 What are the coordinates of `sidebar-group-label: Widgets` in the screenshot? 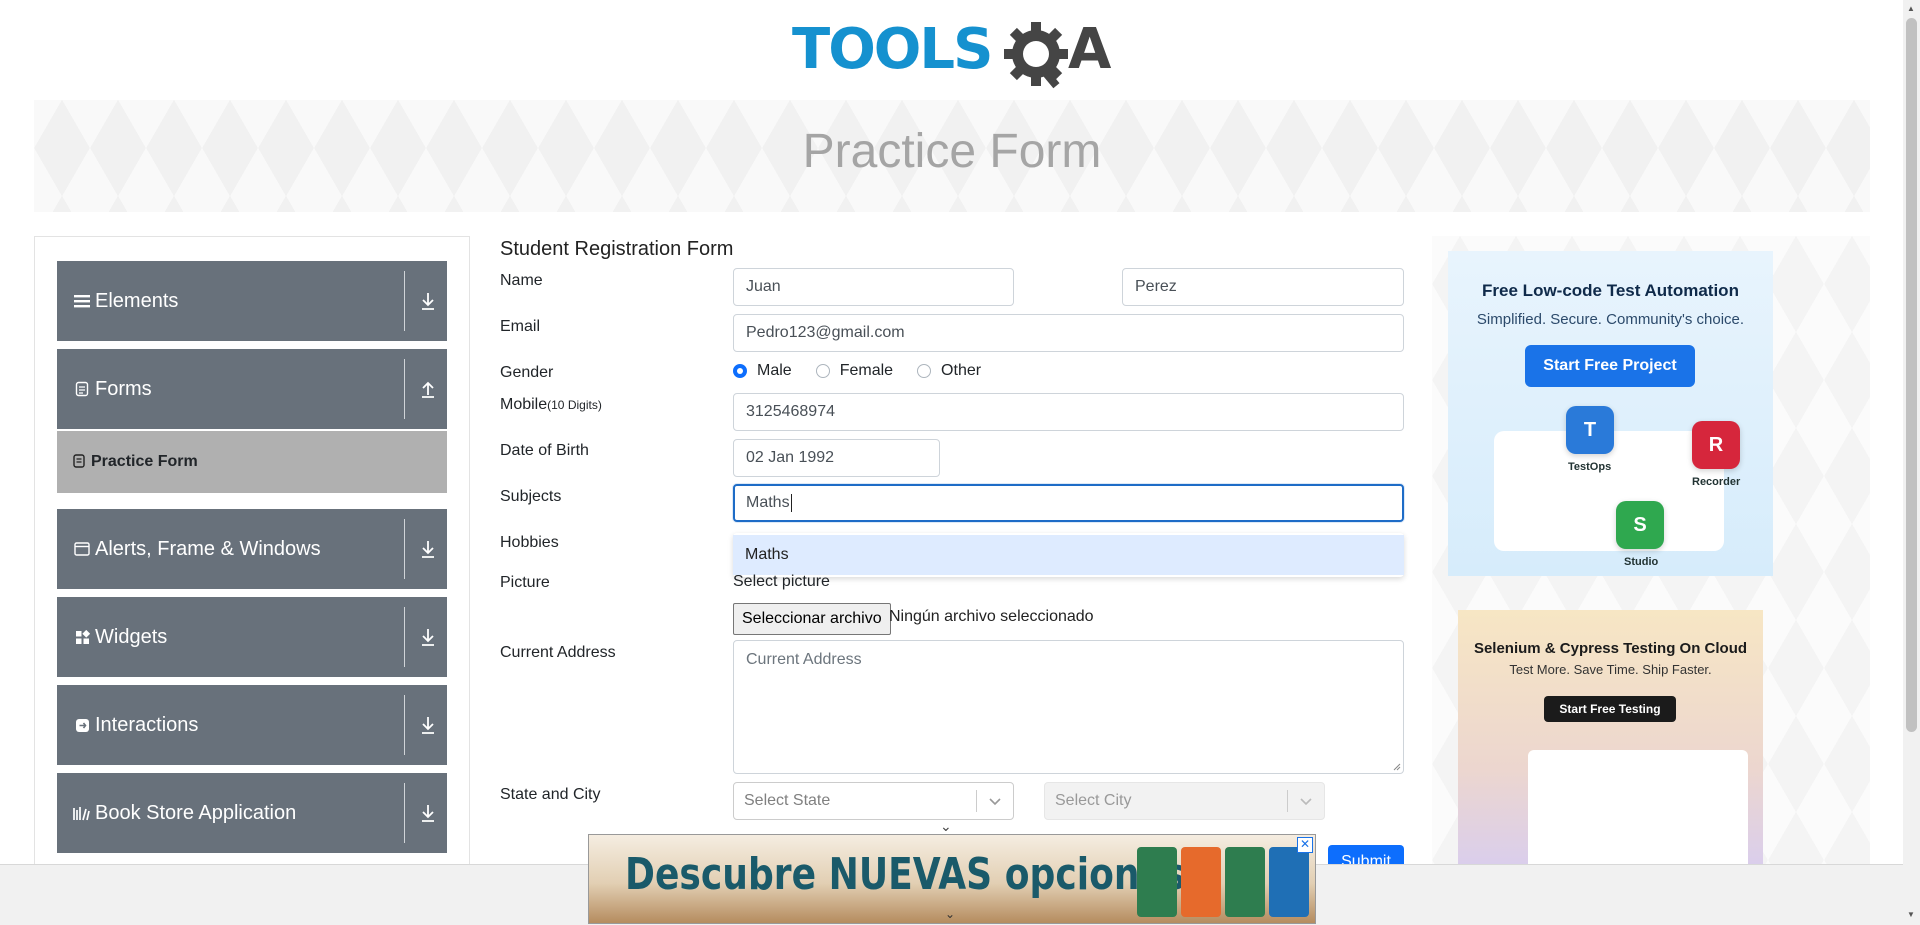 It's located at (131, 636).